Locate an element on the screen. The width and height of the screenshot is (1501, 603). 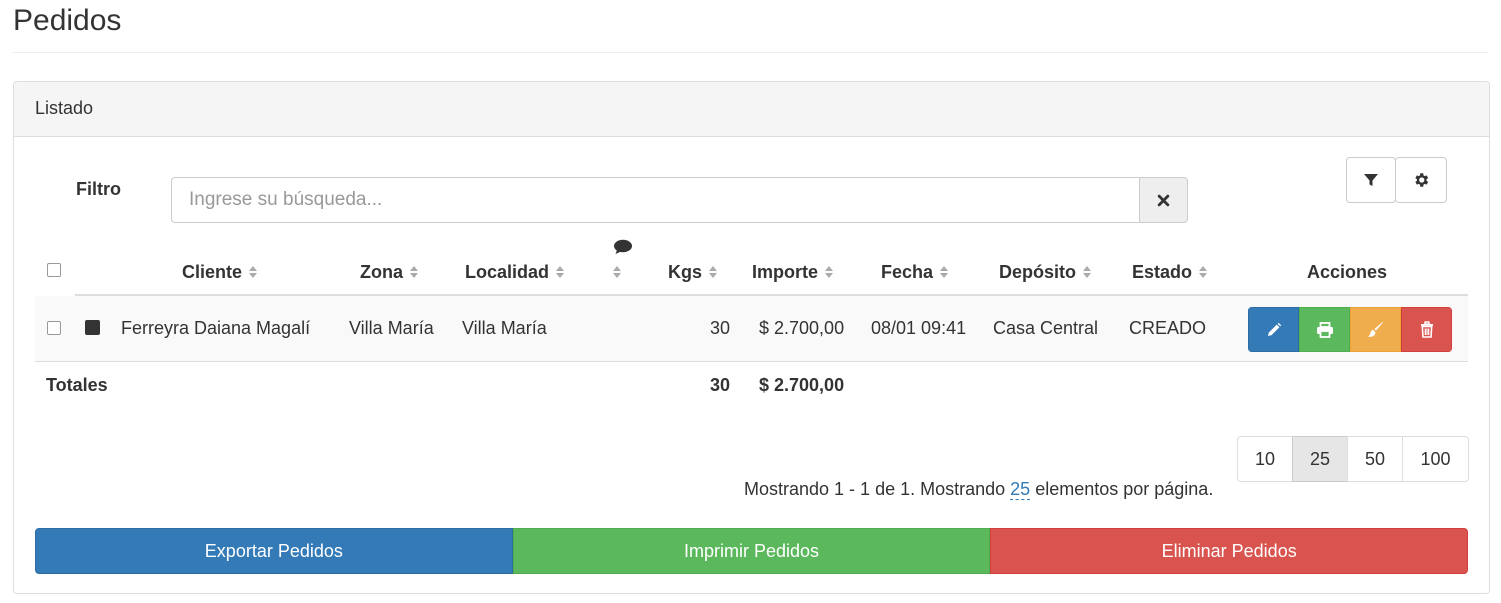
clear-search-button is located at coordinates (1163, 200).